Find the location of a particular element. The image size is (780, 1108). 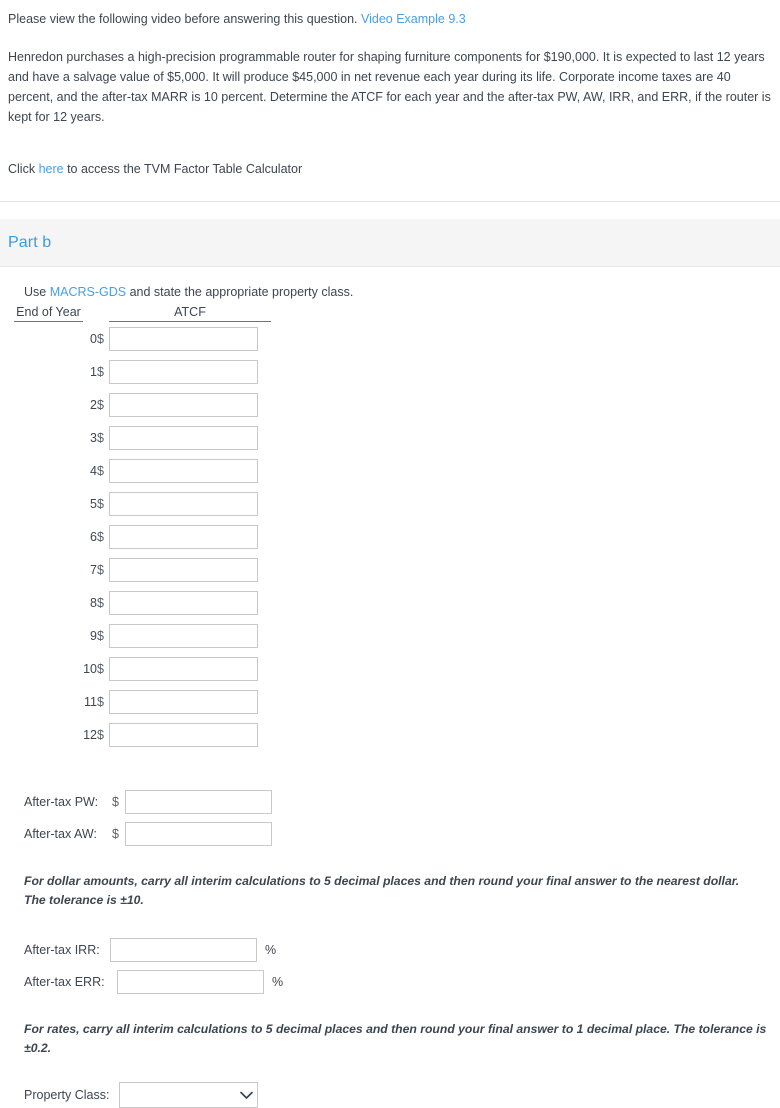

after-tax-irr-input is located at coordinates (183, 950).